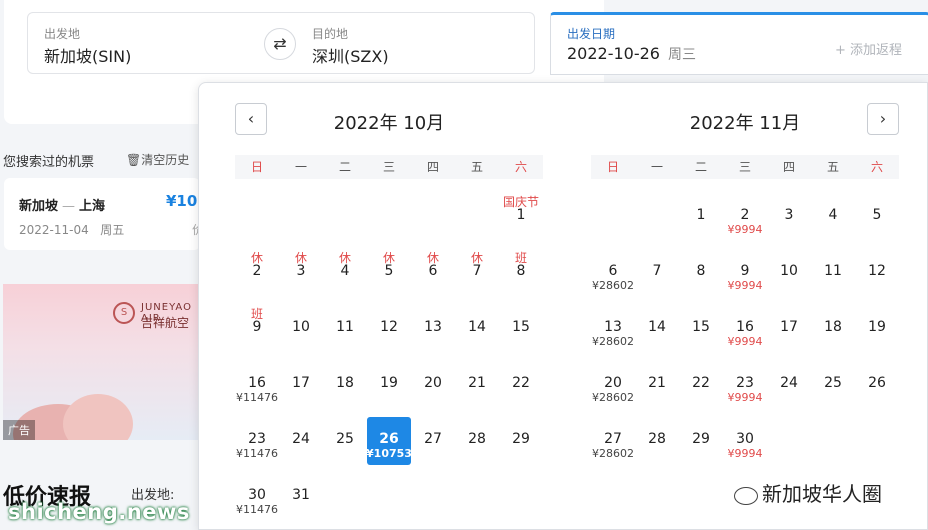 This screenshot has height=530, width=928. I want to click on day-number: 19, so click(877, 327).